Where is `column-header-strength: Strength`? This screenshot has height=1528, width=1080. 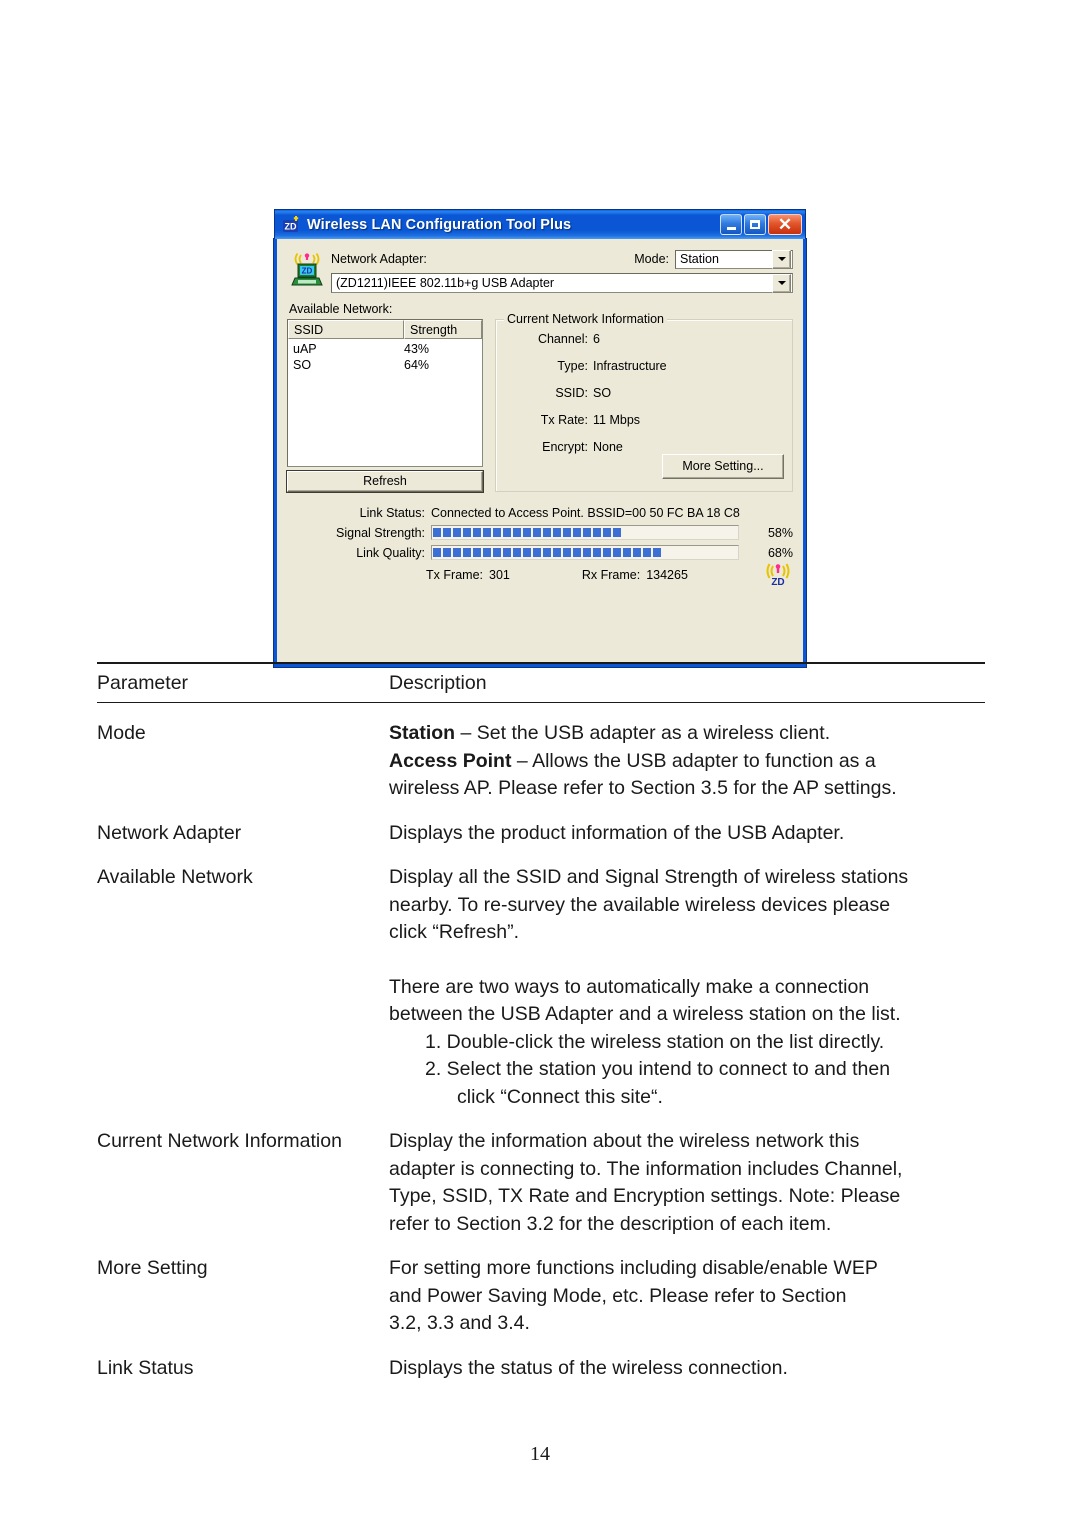
column-header-strength: Strength is located at coordinates (443, 329).